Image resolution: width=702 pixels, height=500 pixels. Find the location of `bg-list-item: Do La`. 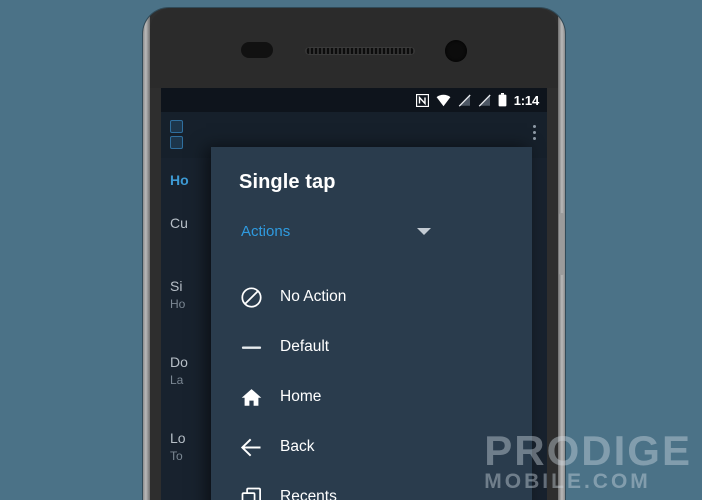

bg-list-item: Do La is located at coordinates (179, 370).